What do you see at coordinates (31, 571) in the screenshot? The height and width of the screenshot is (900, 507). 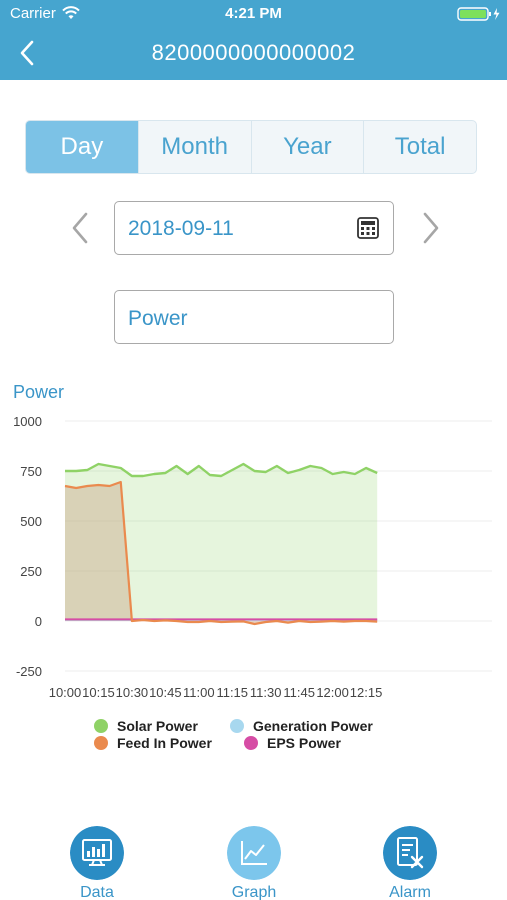 I see `y-tick-label: 250` at bounding box center [31, 571].